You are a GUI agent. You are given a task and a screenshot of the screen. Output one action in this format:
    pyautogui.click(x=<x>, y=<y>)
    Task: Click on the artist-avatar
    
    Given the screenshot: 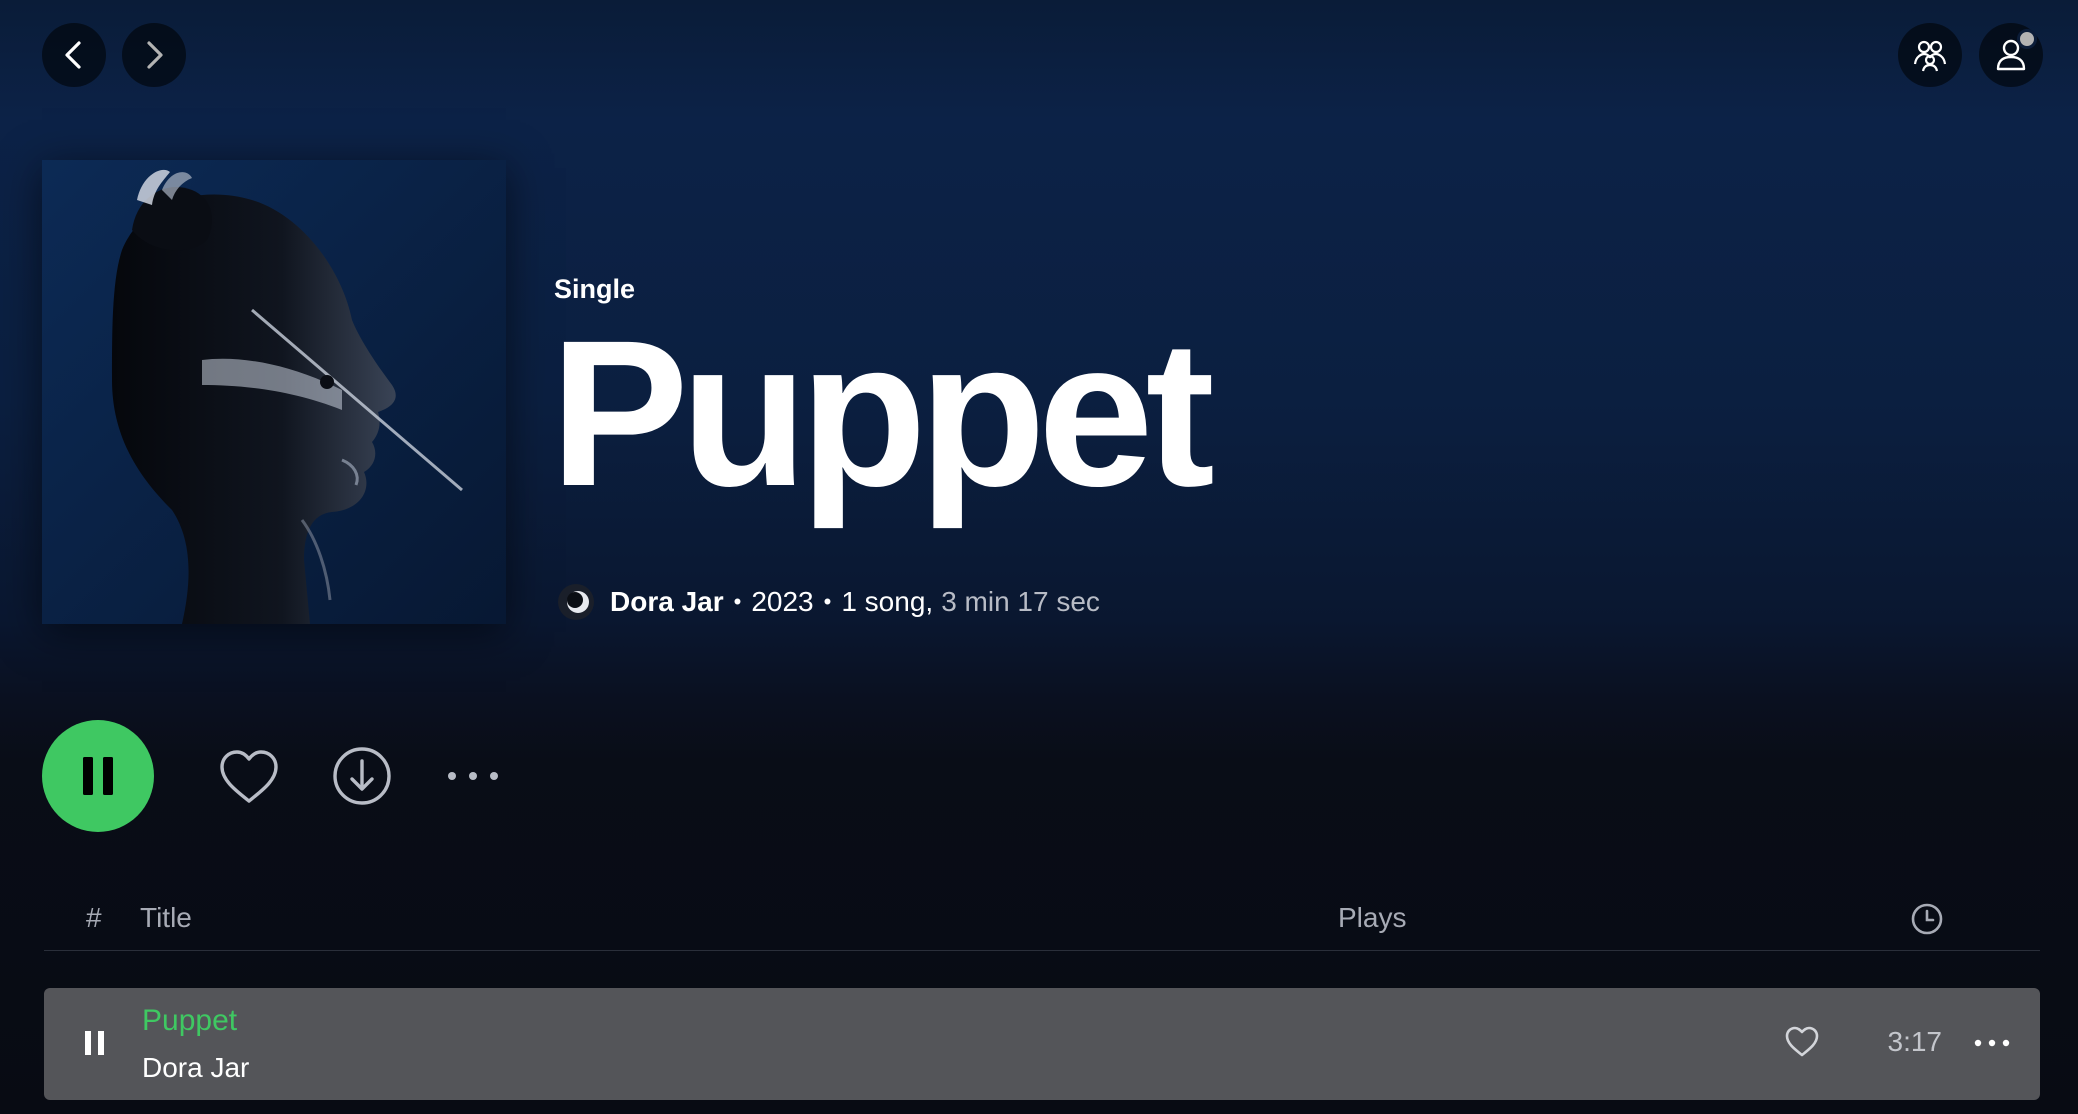 What is the action you would take?
    pyautogui.click(x=576, y=602)
    